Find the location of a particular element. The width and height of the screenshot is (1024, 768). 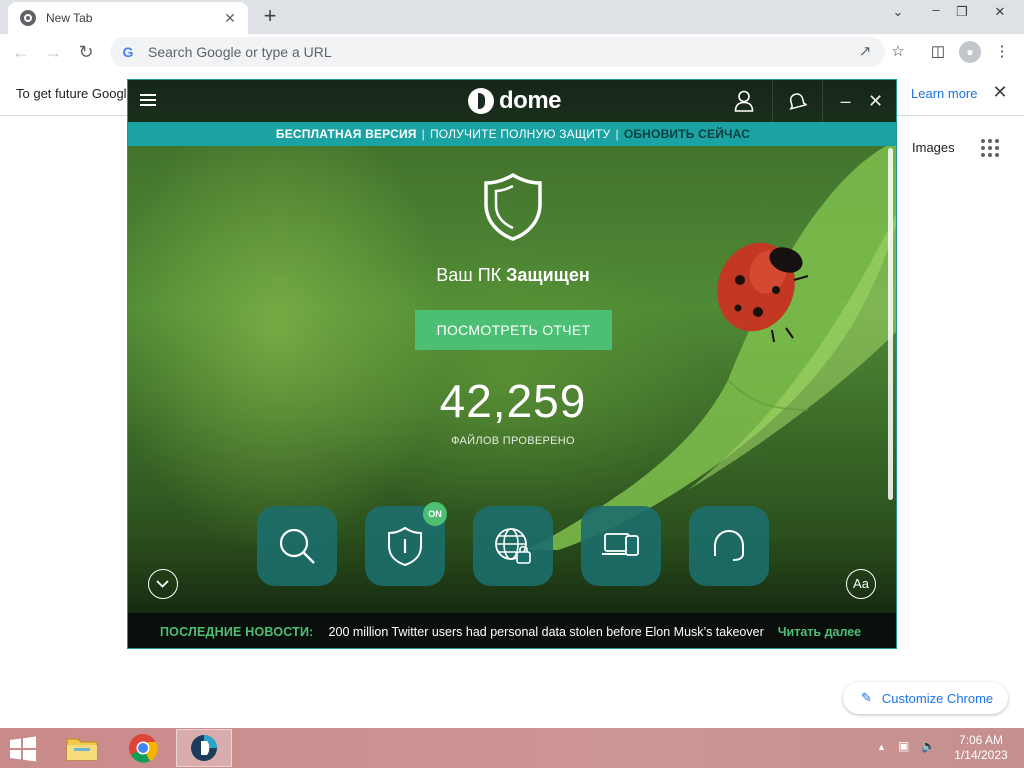

status-value: Защищен is located at coordinates (548, 275).